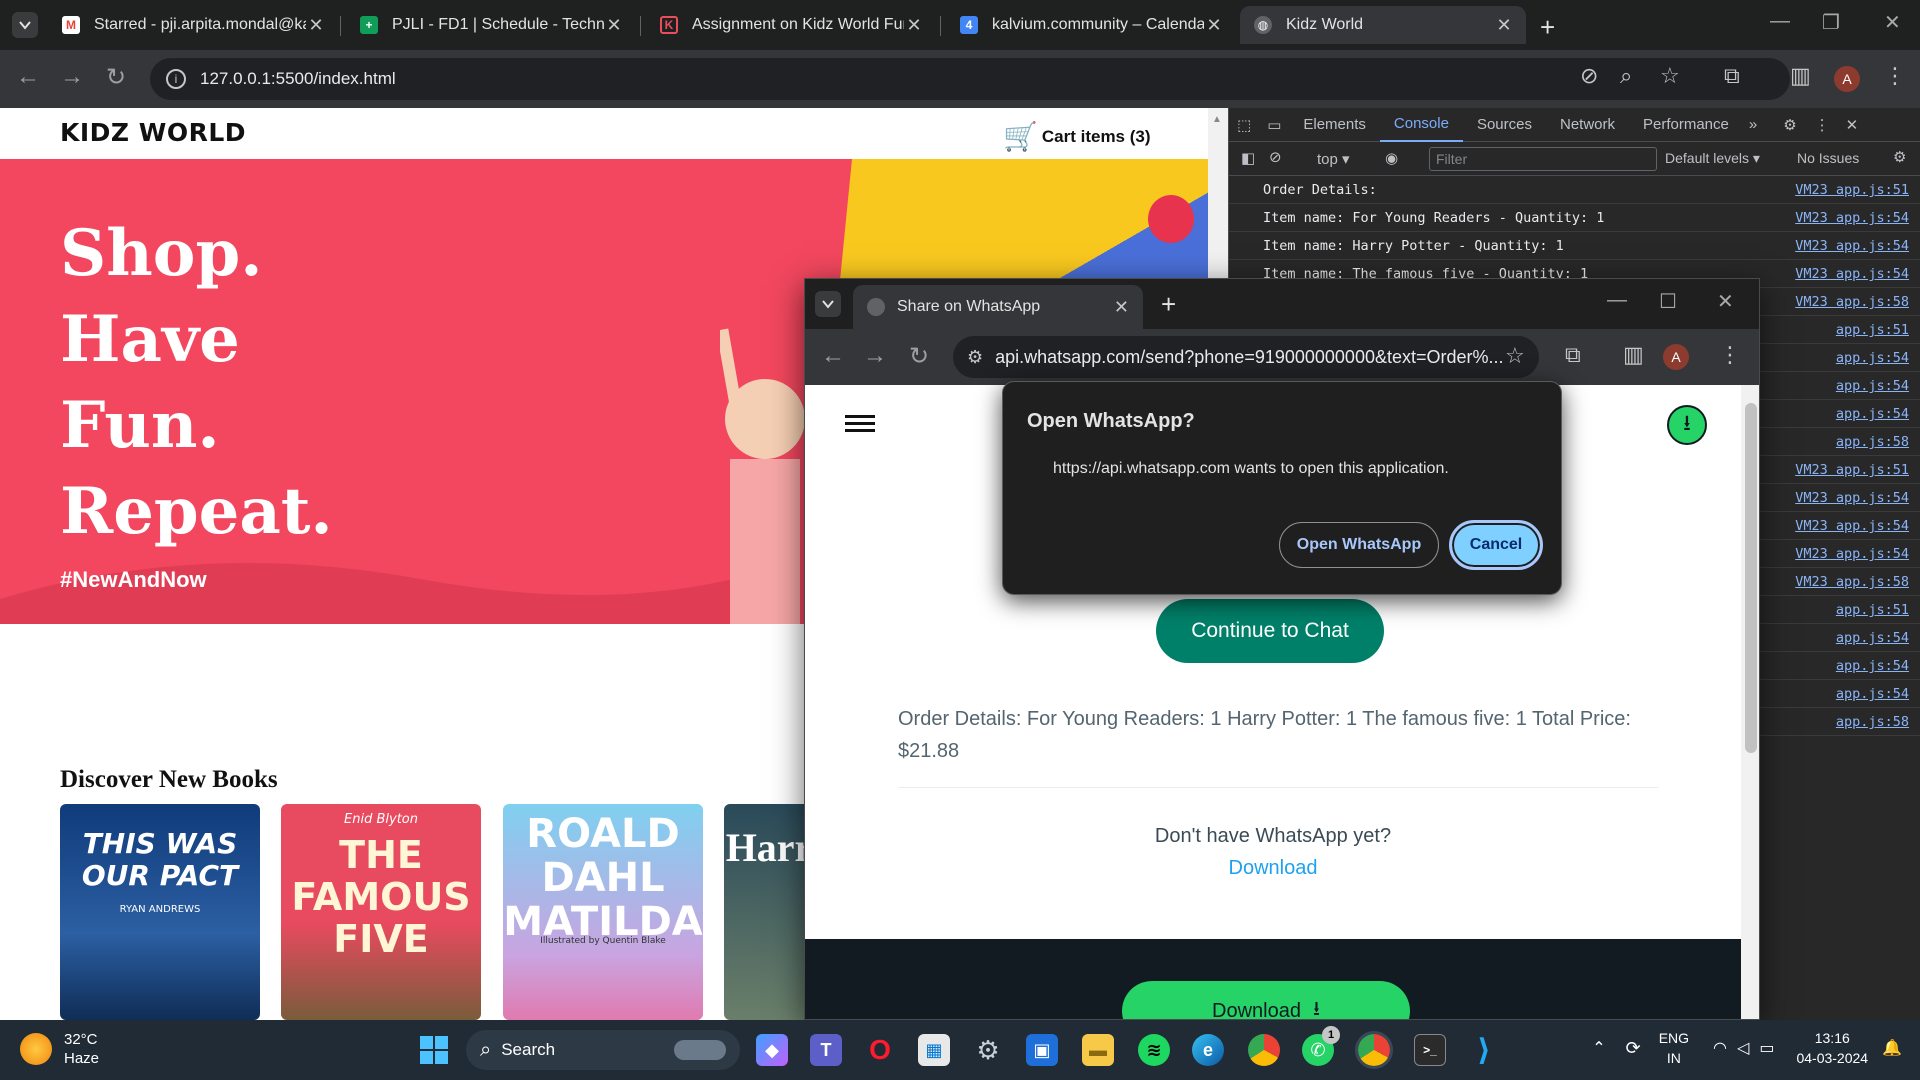 The height and width of the screenshot is (1080, 1920). I want to click on book-card: Enid Blyton THE FAMOUS FIVE, so click(381, 912).